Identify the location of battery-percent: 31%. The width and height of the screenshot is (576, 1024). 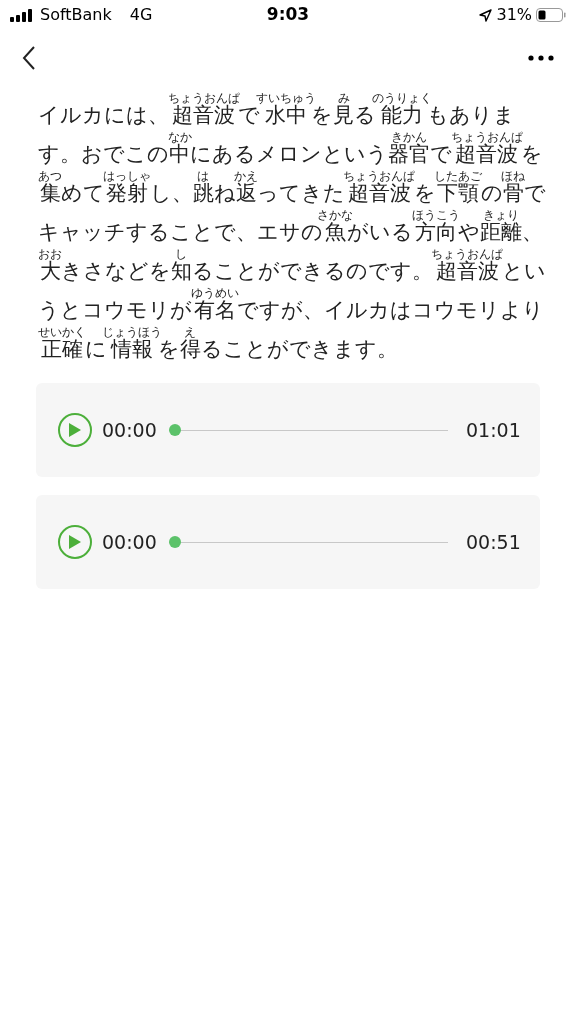
(514, 15).